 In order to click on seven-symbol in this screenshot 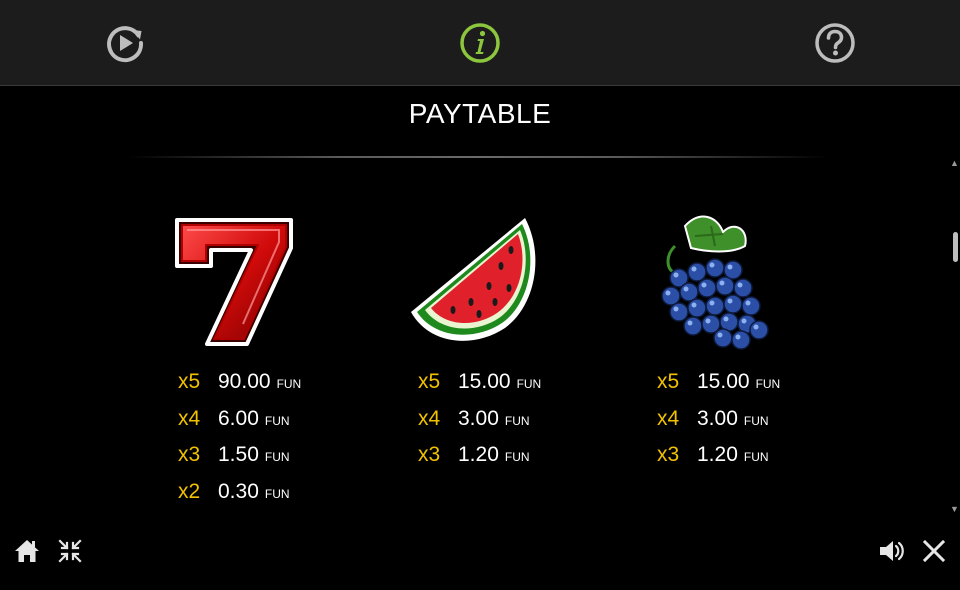, I will do `click(235, 281)`.